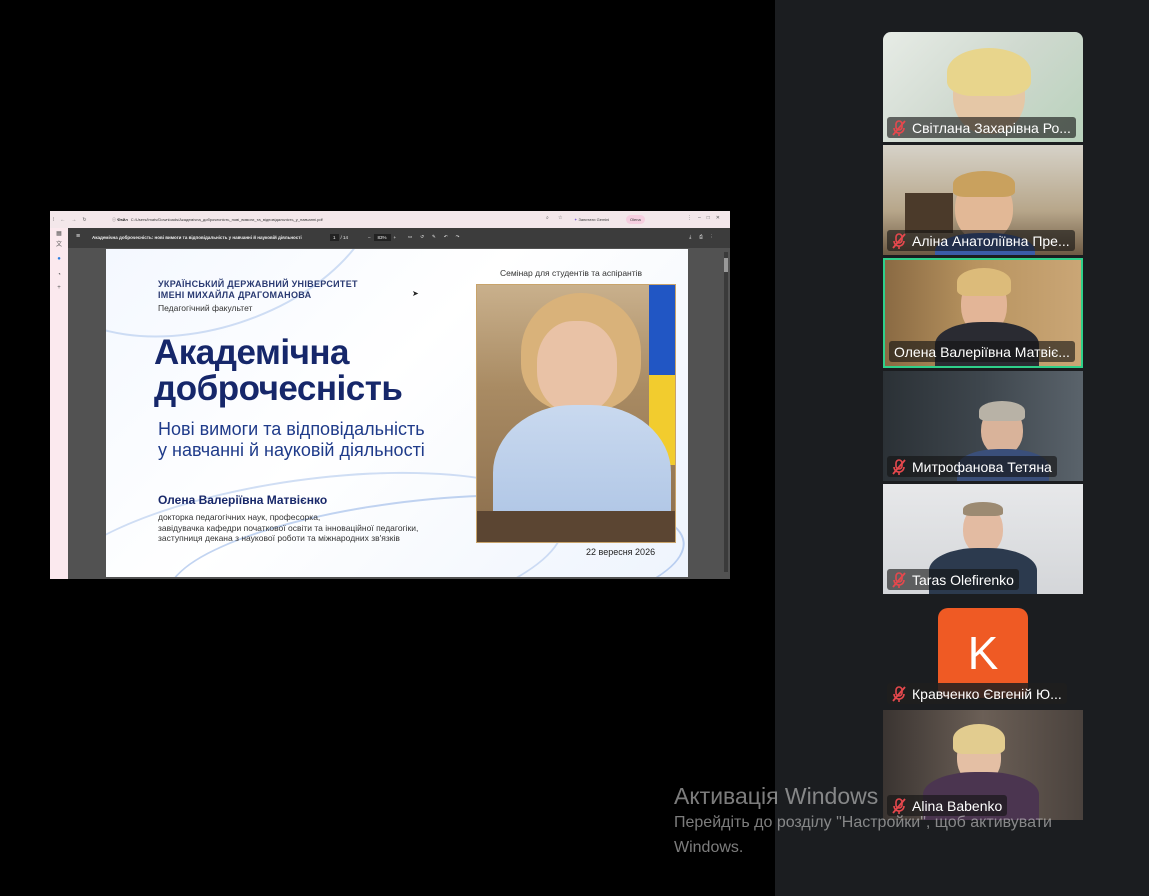  I want to click on undo-icon: ↶, so click(450, 236).